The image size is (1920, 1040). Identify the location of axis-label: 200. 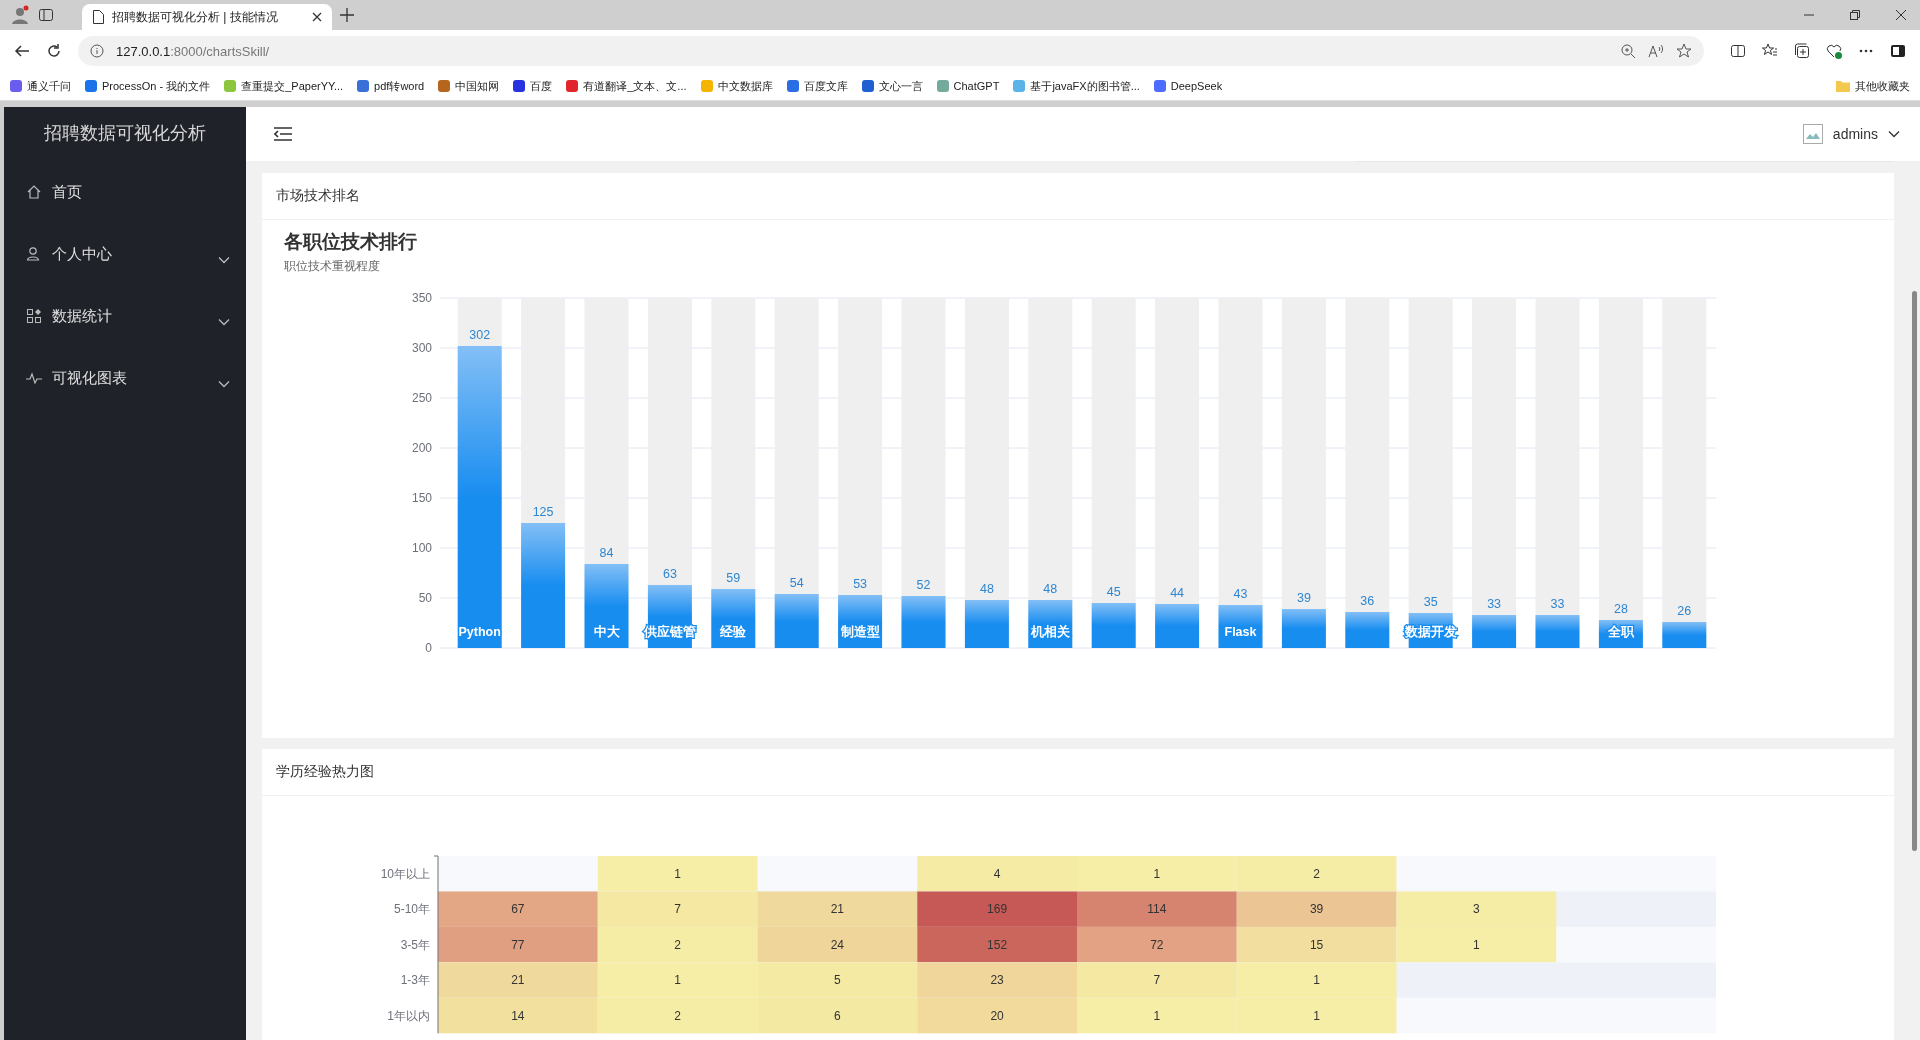
(421, 448).